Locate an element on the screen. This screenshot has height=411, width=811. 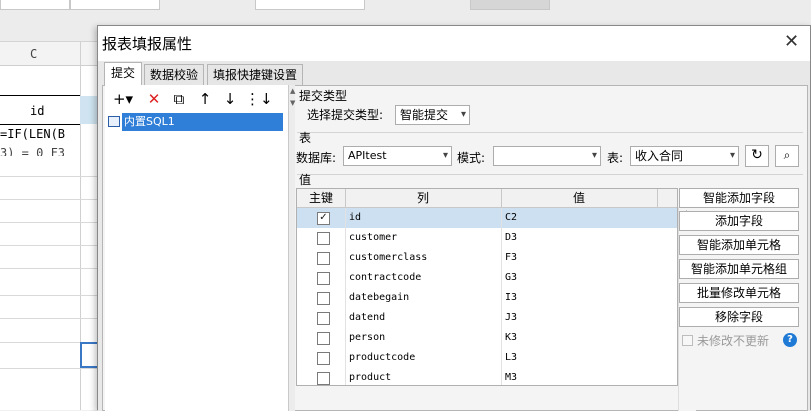
refresh-icon: ↻ is located at coordinates (757, 156).